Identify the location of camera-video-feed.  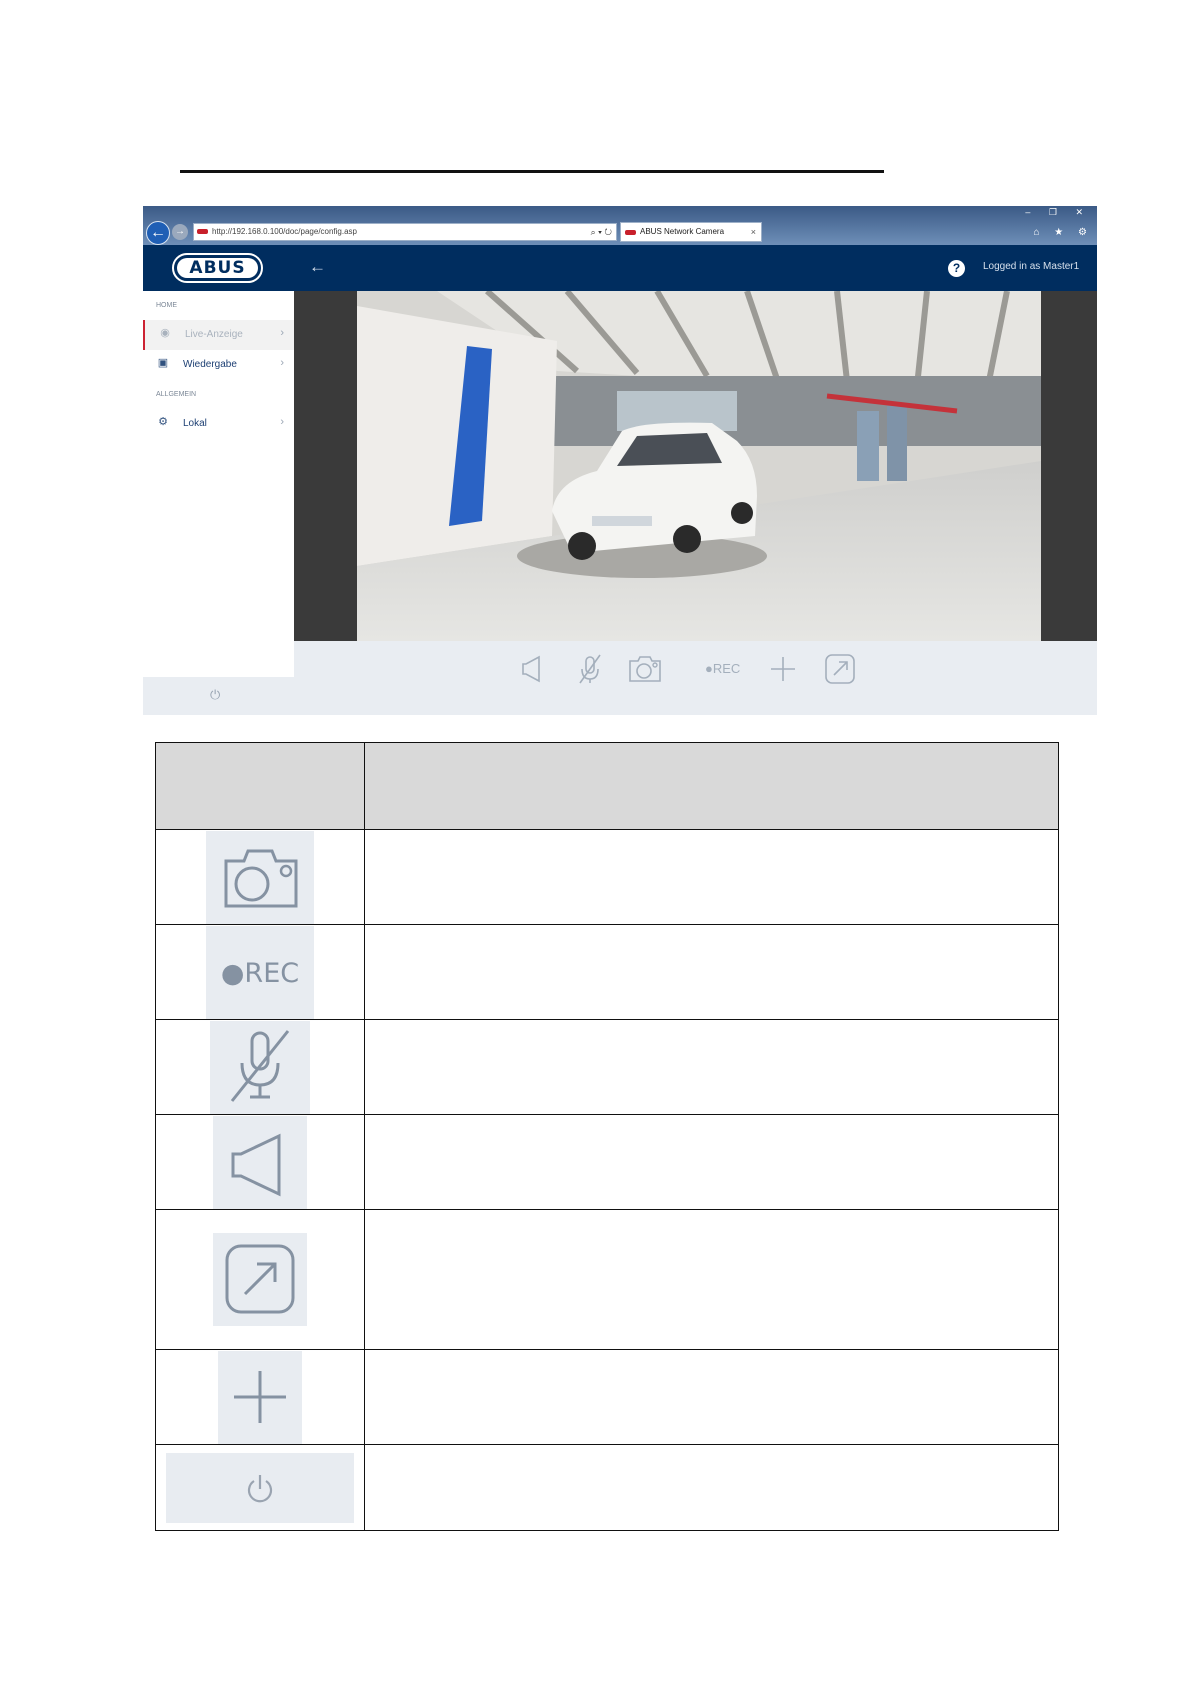
(699, 466).